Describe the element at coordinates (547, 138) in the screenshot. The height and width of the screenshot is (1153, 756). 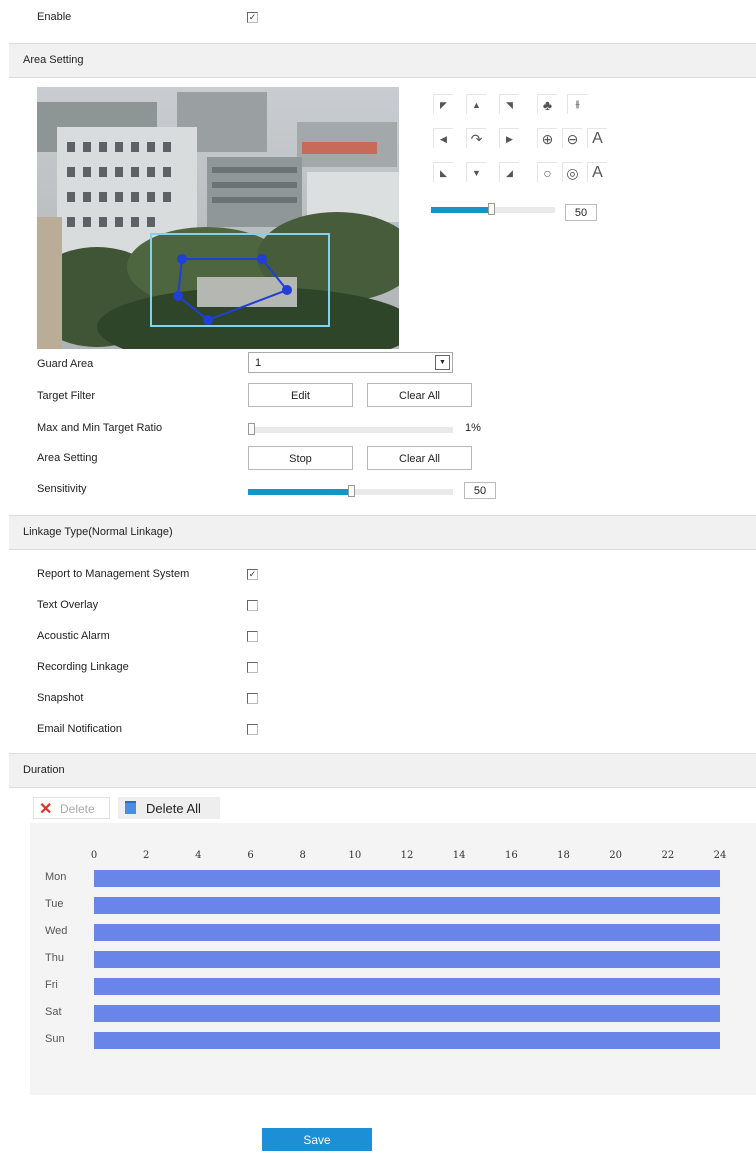
I see `zoom-in-icon: ⊕` at that location.